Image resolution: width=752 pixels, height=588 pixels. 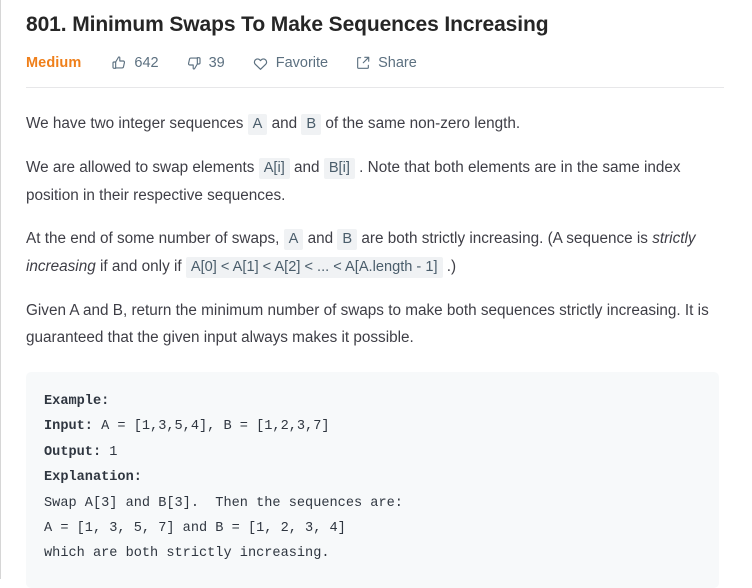 What do you see at coordinates (306, 167) in the screenshot?
I see `p2-text-2: and` at bounding box center [306, 167].